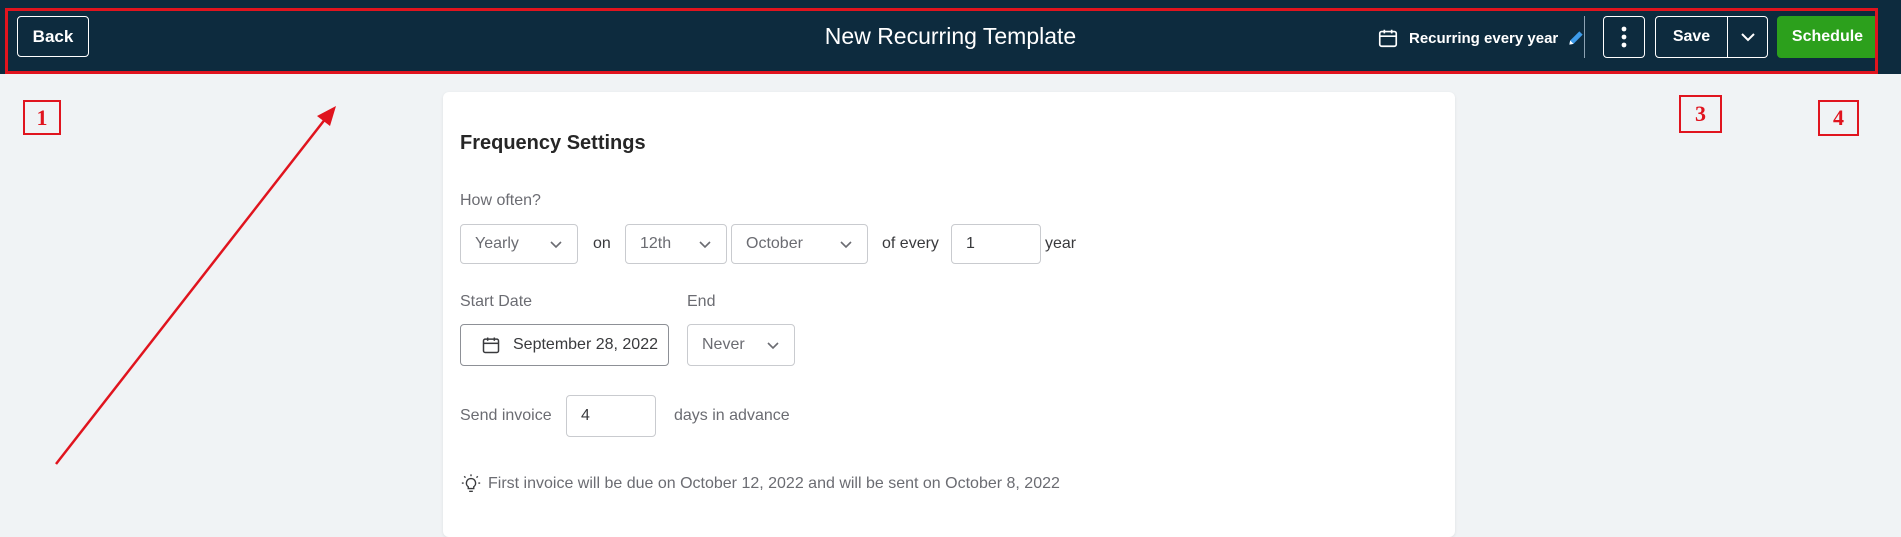  What do you see at coordinates (585, 415) in the screenshot?
I see `days-in-advance-value: 4` at bounding box center [585, 415].